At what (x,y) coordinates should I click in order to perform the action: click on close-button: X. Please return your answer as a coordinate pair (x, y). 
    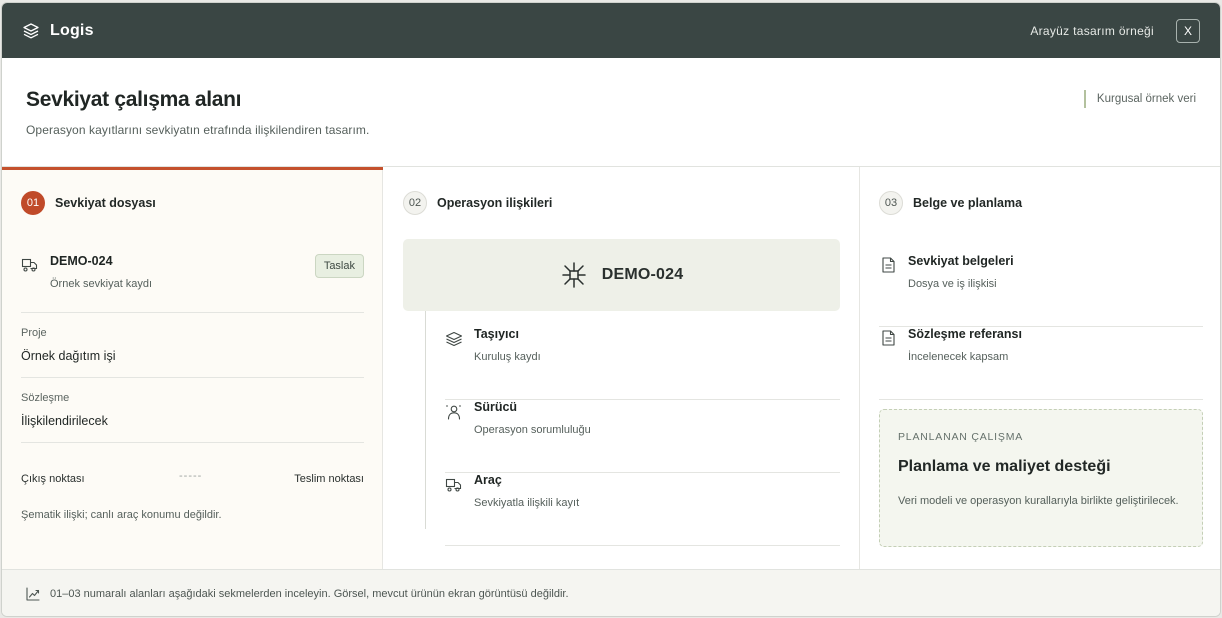
    Looking at the image, I should click on (1188, 30).